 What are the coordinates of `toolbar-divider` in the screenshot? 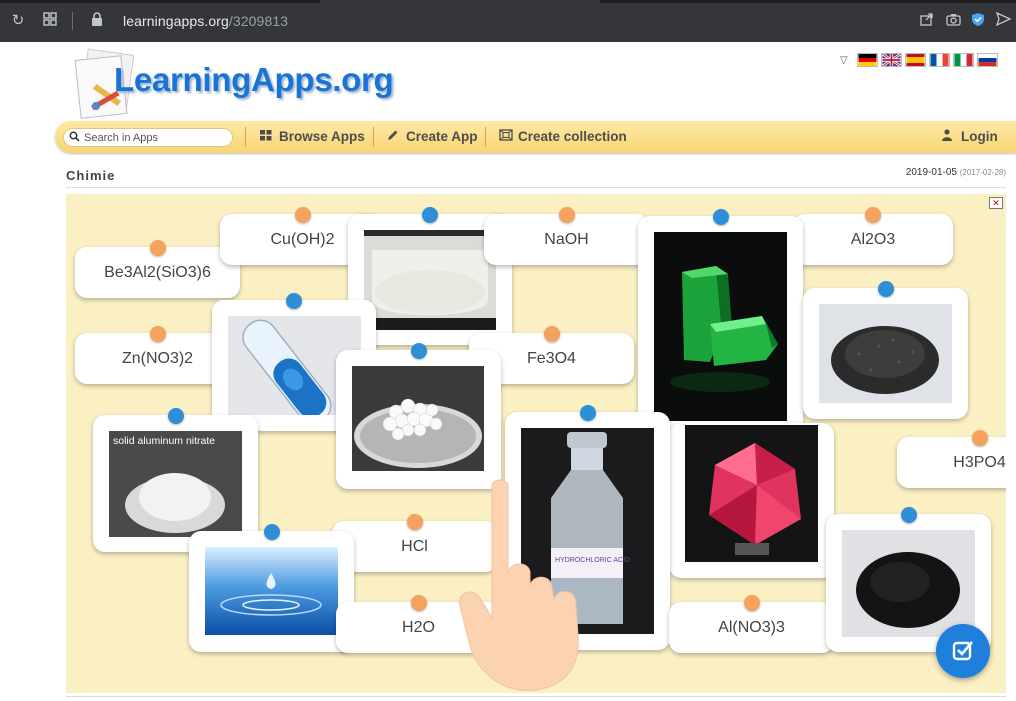 It's located at (72, 21).